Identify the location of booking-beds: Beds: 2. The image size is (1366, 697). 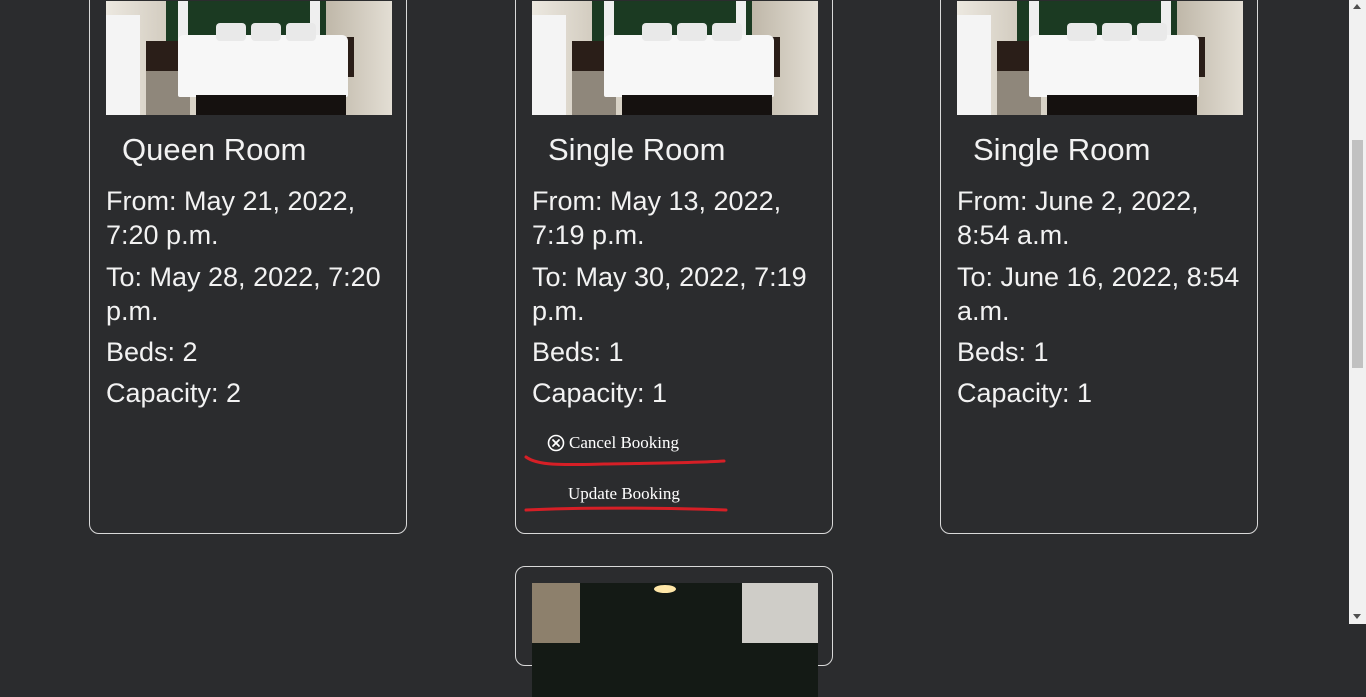
(152, 352).